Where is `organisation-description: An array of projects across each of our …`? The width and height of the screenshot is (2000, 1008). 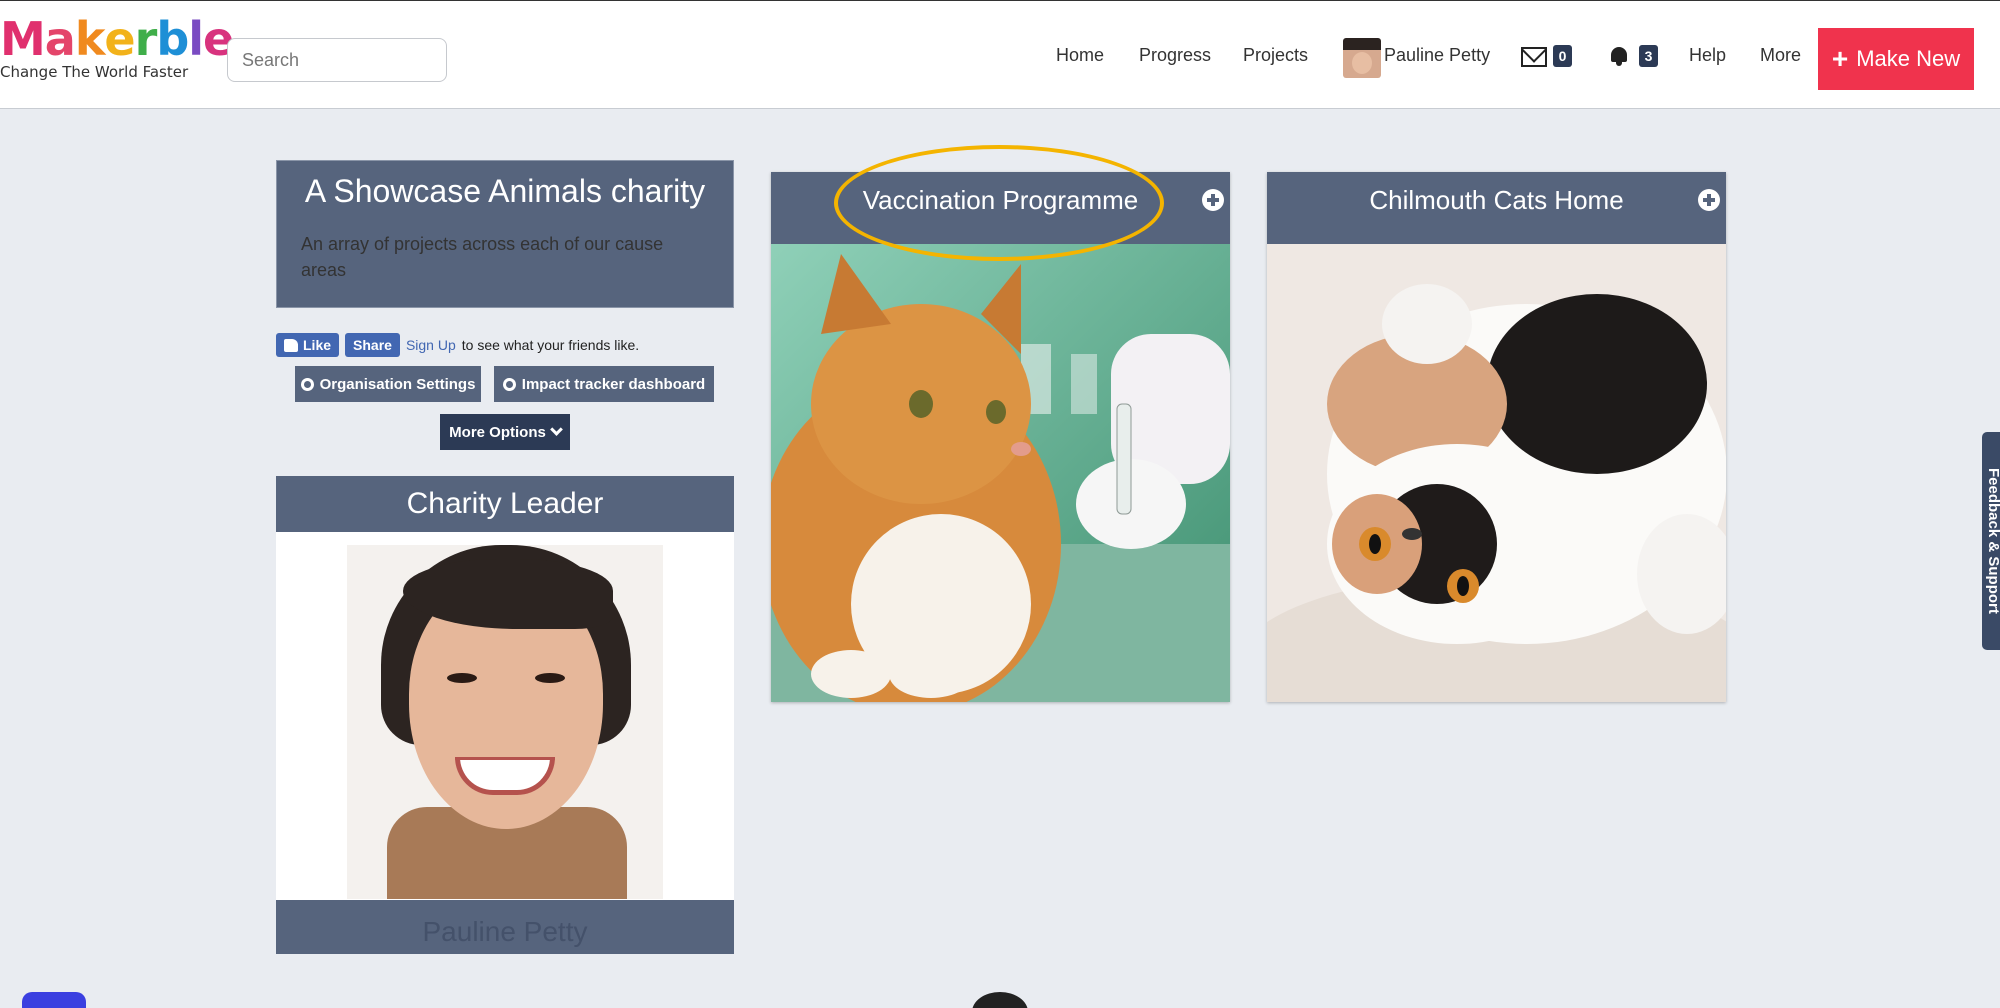
organisation-description: An array of projects across each of our … is located at coordinates (482, 257).